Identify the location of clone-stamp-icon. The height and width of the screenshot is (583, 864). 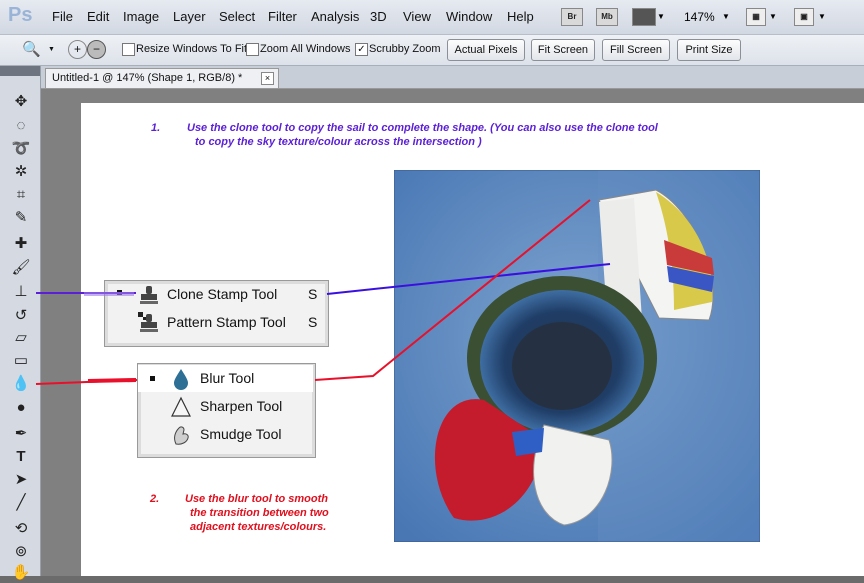
(149, 295).